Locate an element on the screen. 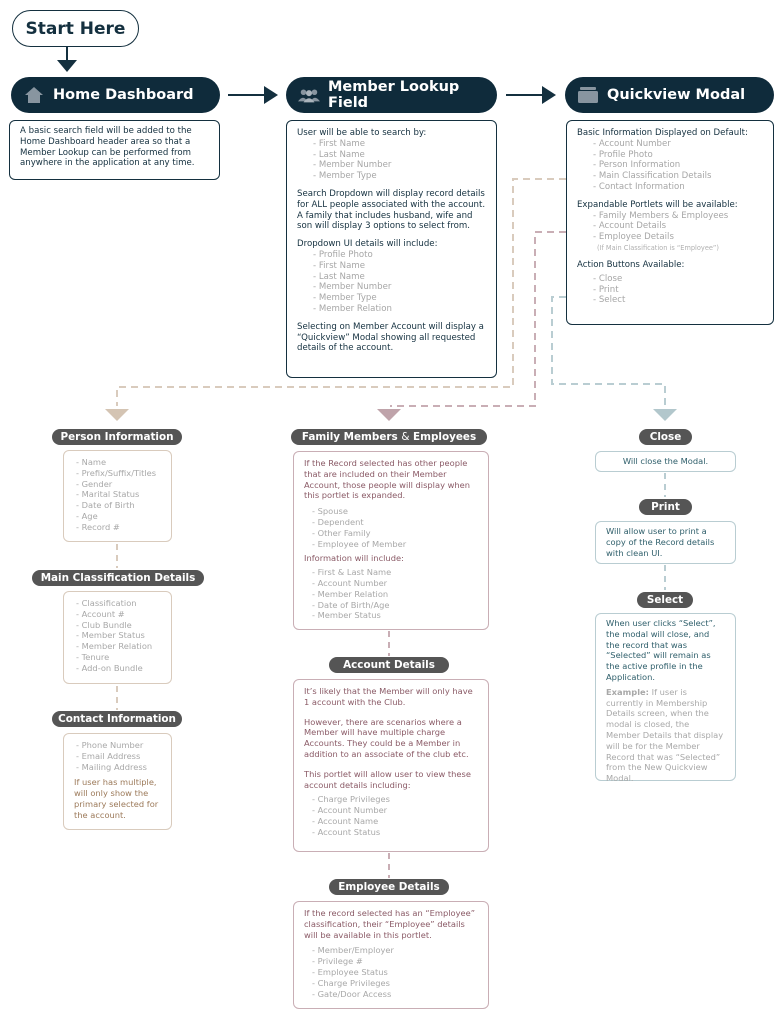 The width and height of the screenshot is (784, 1018). quickview-modal-title: Quickview Modal is located at coordinates (676, 95).